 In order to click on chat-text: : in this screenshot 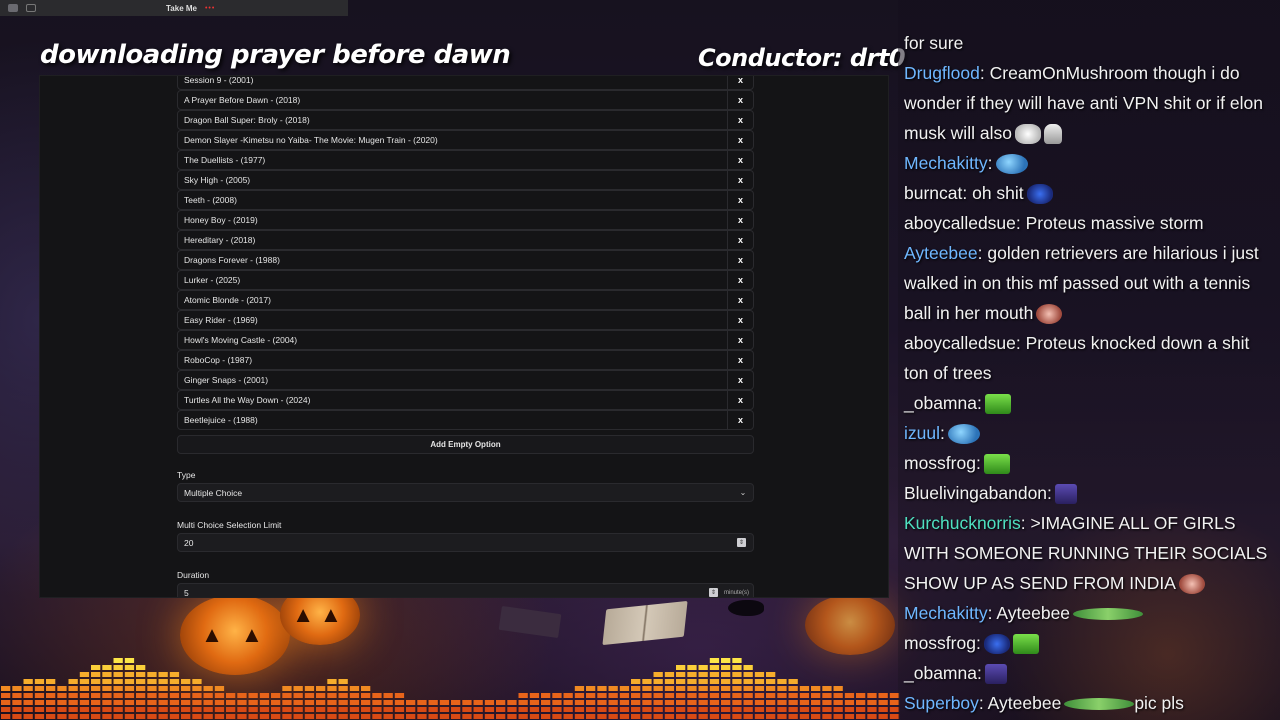, I will do `click(942, 433)`.